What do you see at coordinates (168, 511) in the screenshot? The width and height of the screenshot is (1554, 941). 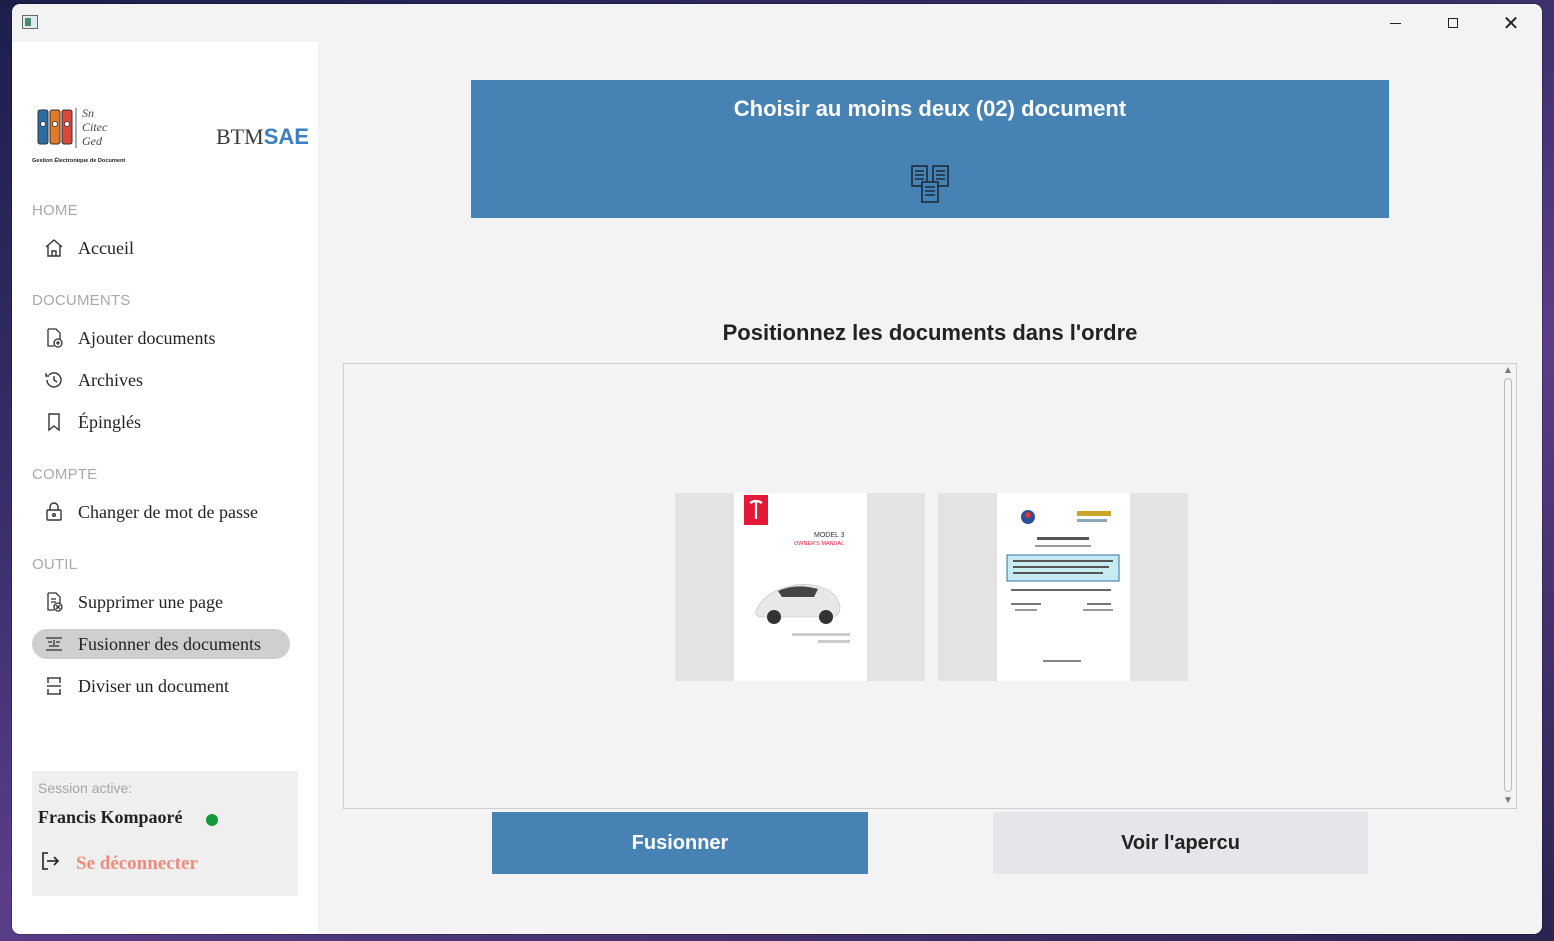 I see `sidebar-item-label: Changer de mot de passe` at bounding box center [168, 511].